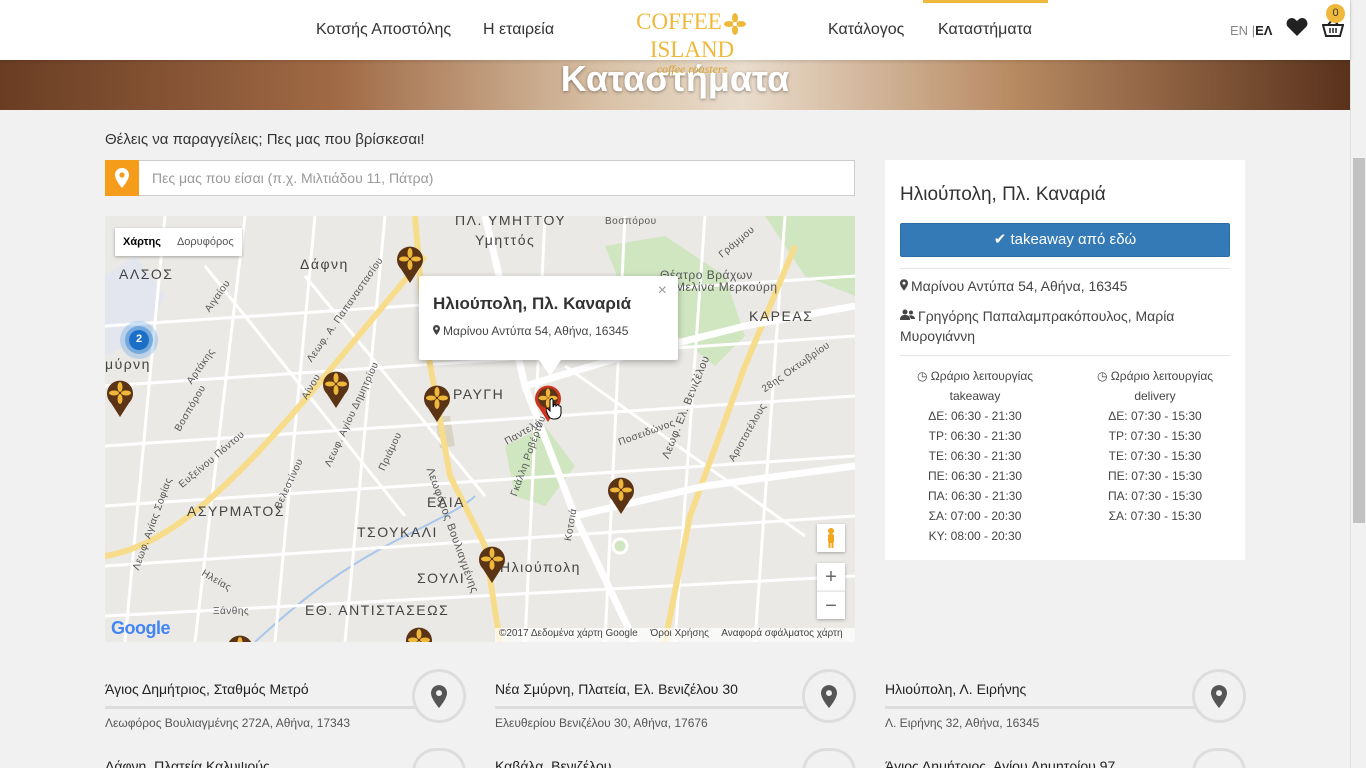 The width and height of the screenshot is (1366, 768). Describe the element at coordinates (975, 396) in the screenshot. I see `takeaway-hours-subtitle: takeaway` at that location.